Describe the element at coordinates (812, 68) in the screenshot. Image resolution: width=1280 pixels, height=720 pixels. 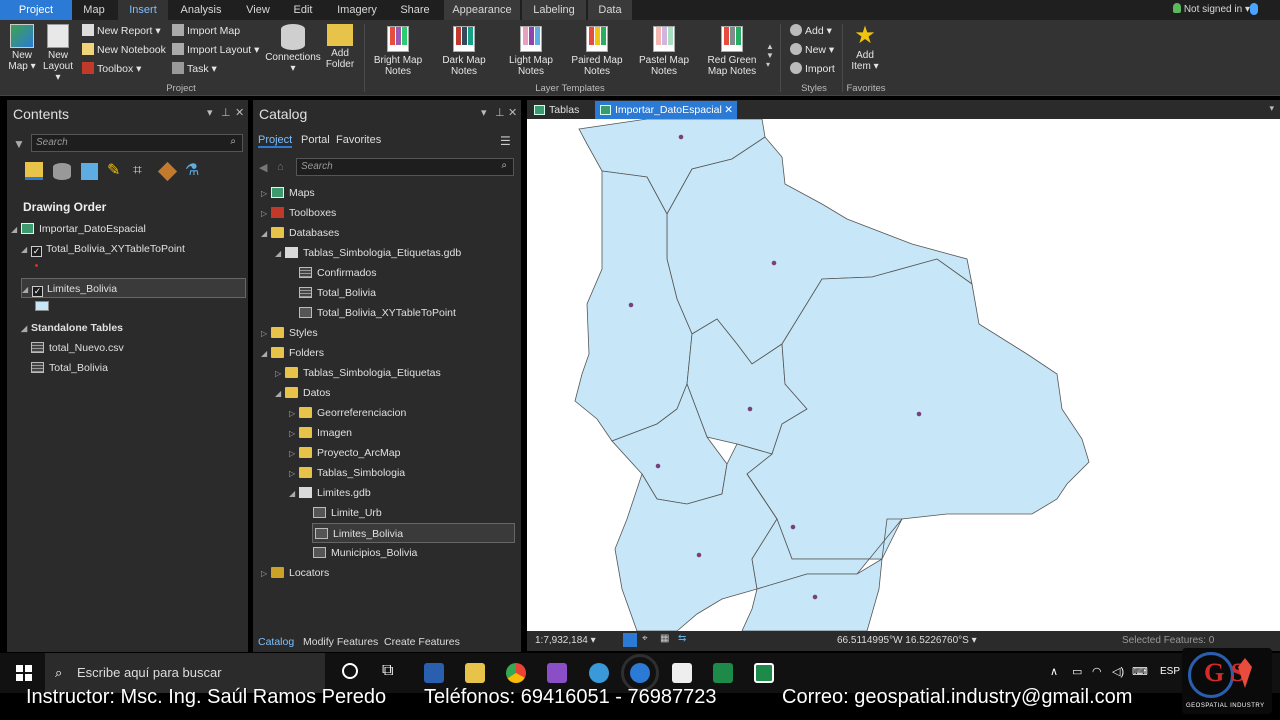
I see `style-import-button: Import` at that location.